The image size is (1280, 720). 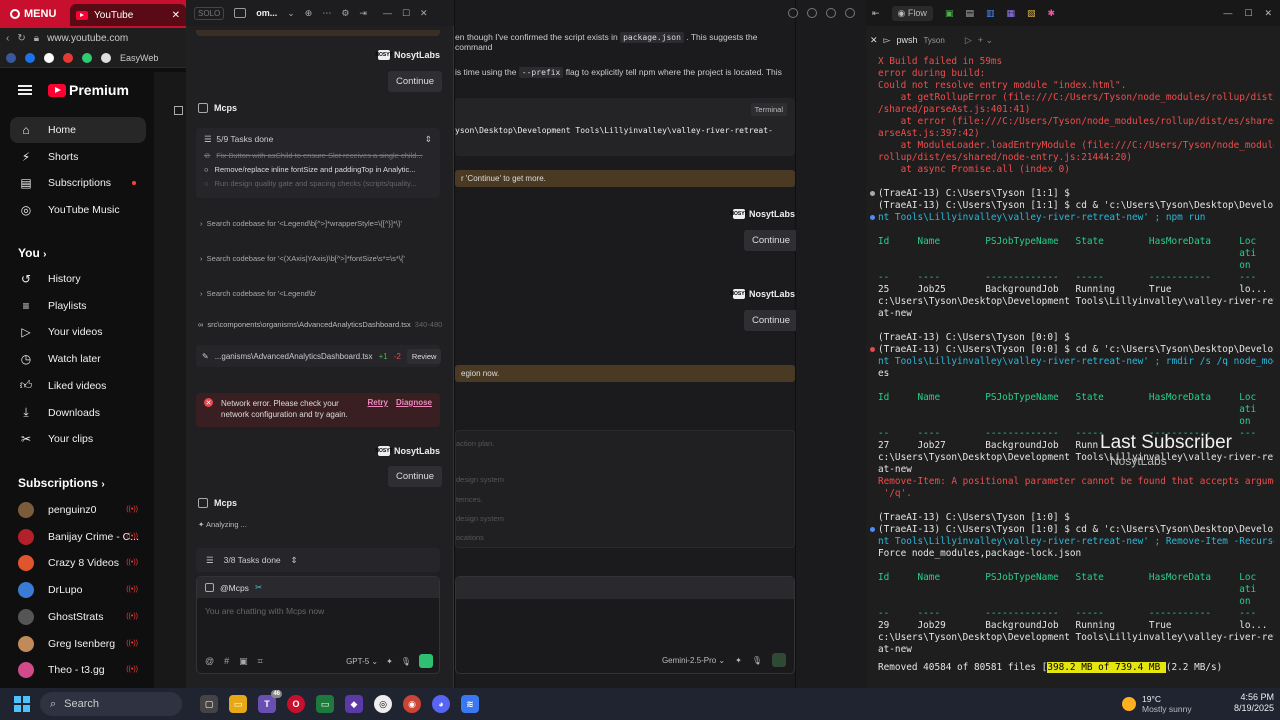 What do you see at coordinates (25, 90) in the screenshot?
I see `hamburger-menu-icon` at bounding box center [25, 90].